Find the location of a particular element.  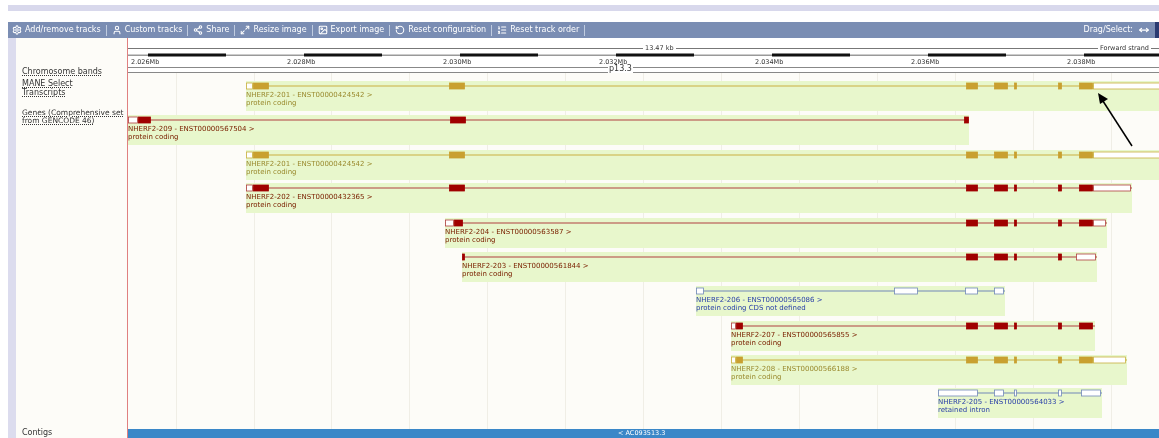

track-label: Contigs is located at coordinates (74, 432).